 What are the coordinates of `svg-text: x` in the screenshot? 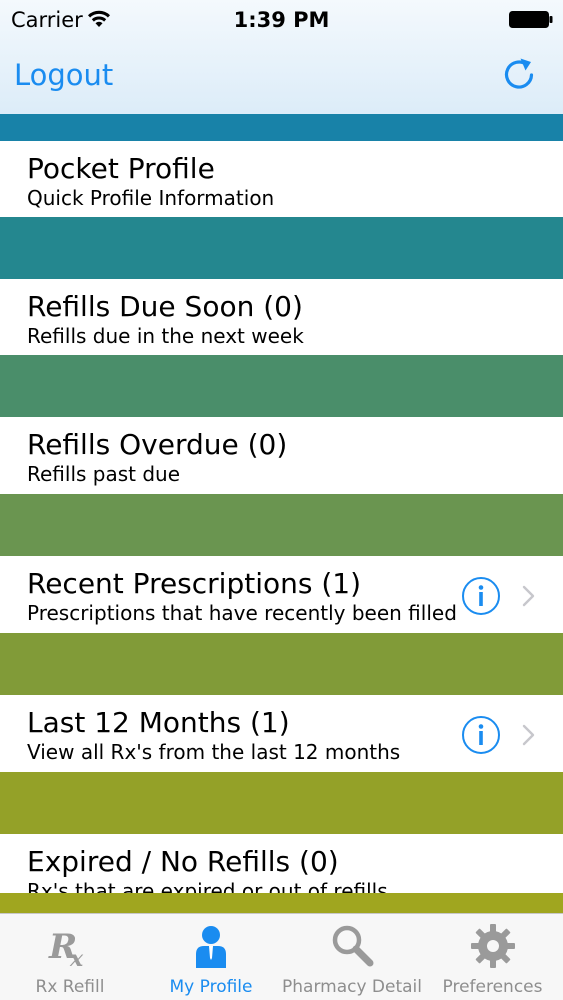 It's located at (76, 958).